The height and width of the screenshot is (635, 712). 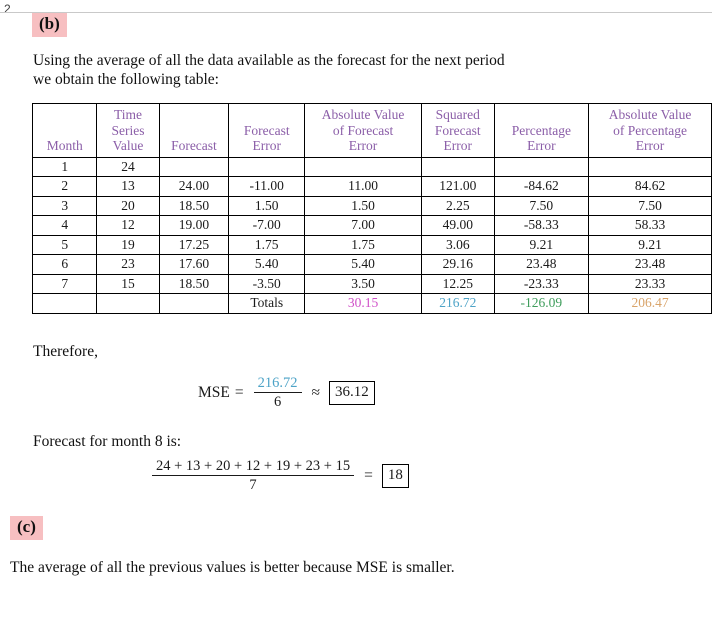 I want to click on cell-error, so click(x=267, y=166).